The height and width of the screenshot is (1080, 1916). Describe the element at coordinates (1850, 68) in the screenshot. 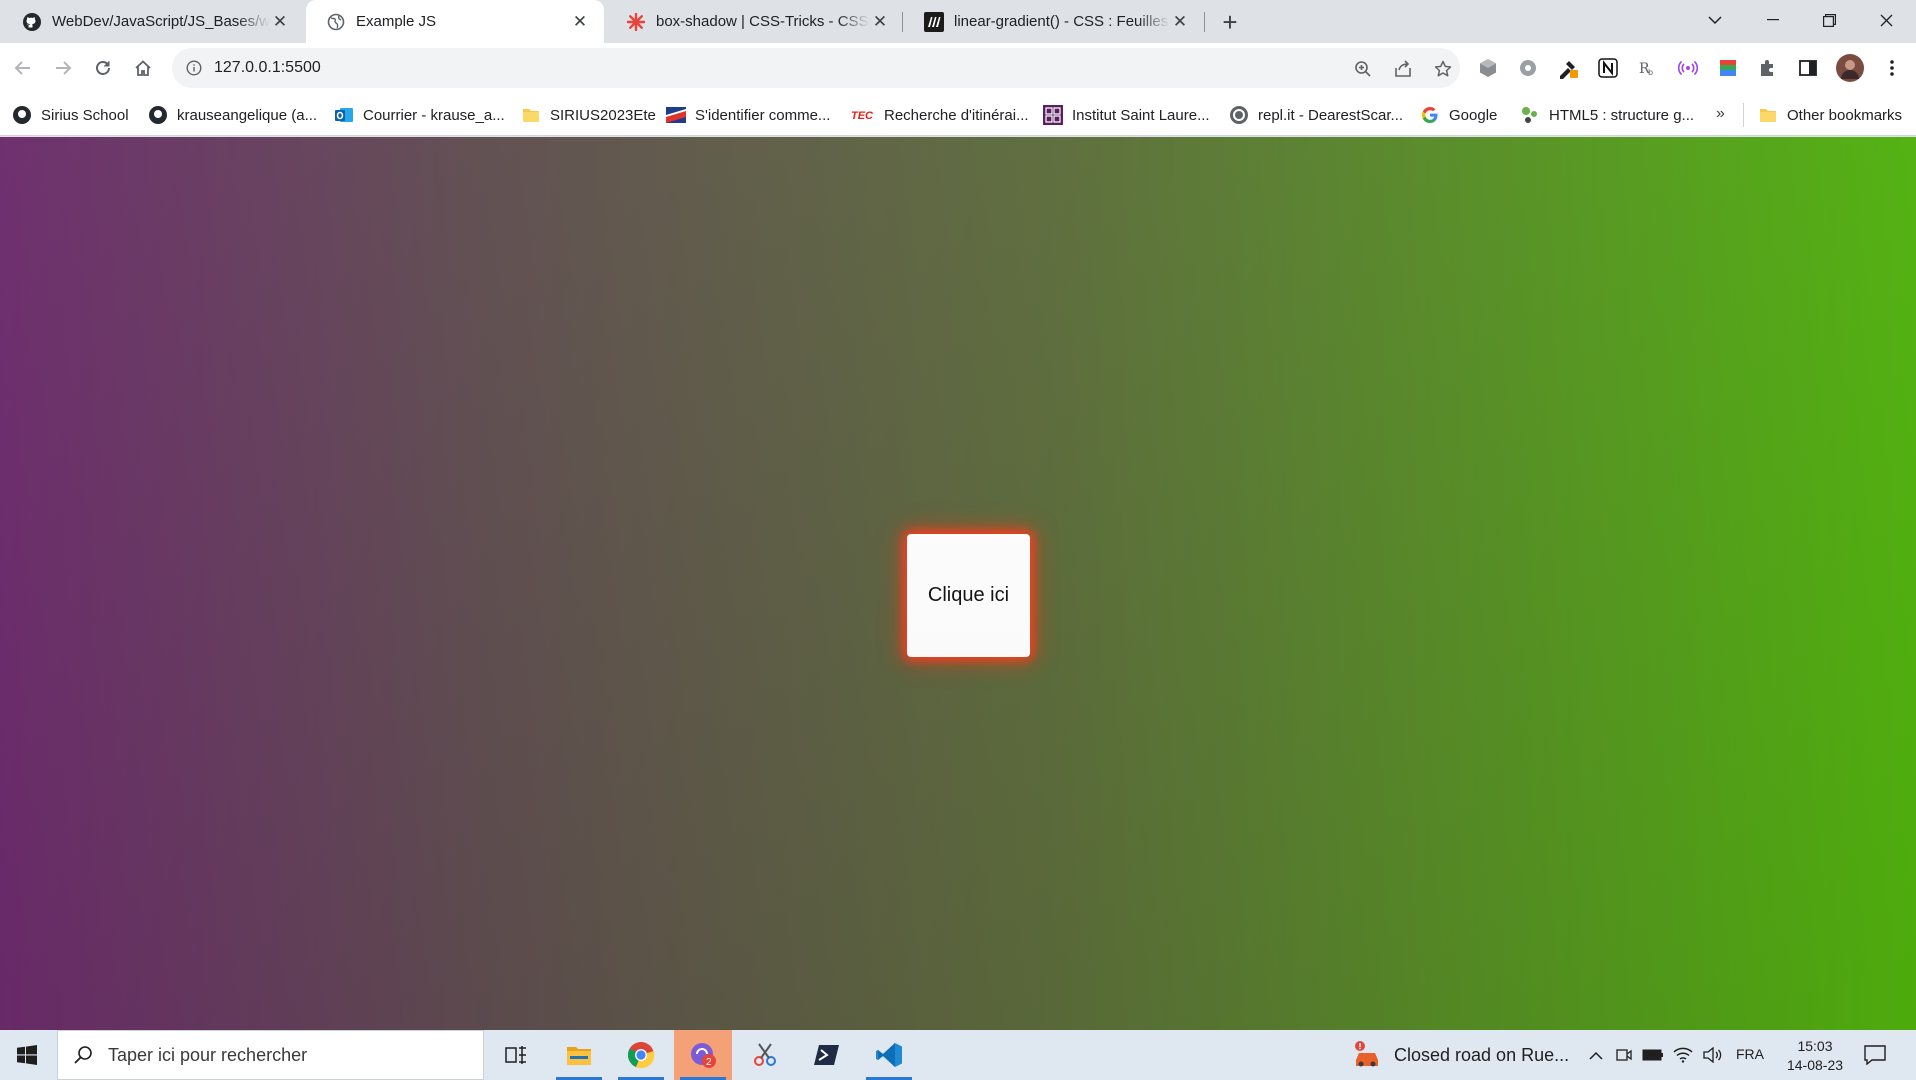

I see `profile-avatar` at that location.